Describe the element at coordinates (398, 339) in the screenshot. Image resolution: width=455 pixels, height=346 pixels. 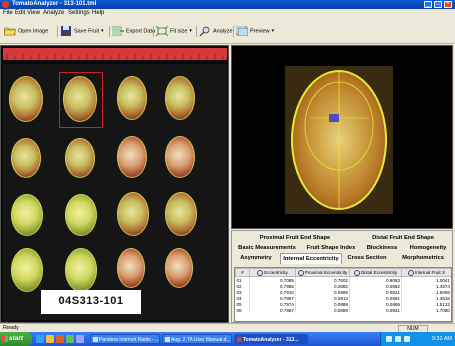
I see `tray-volume-icon` at that location.